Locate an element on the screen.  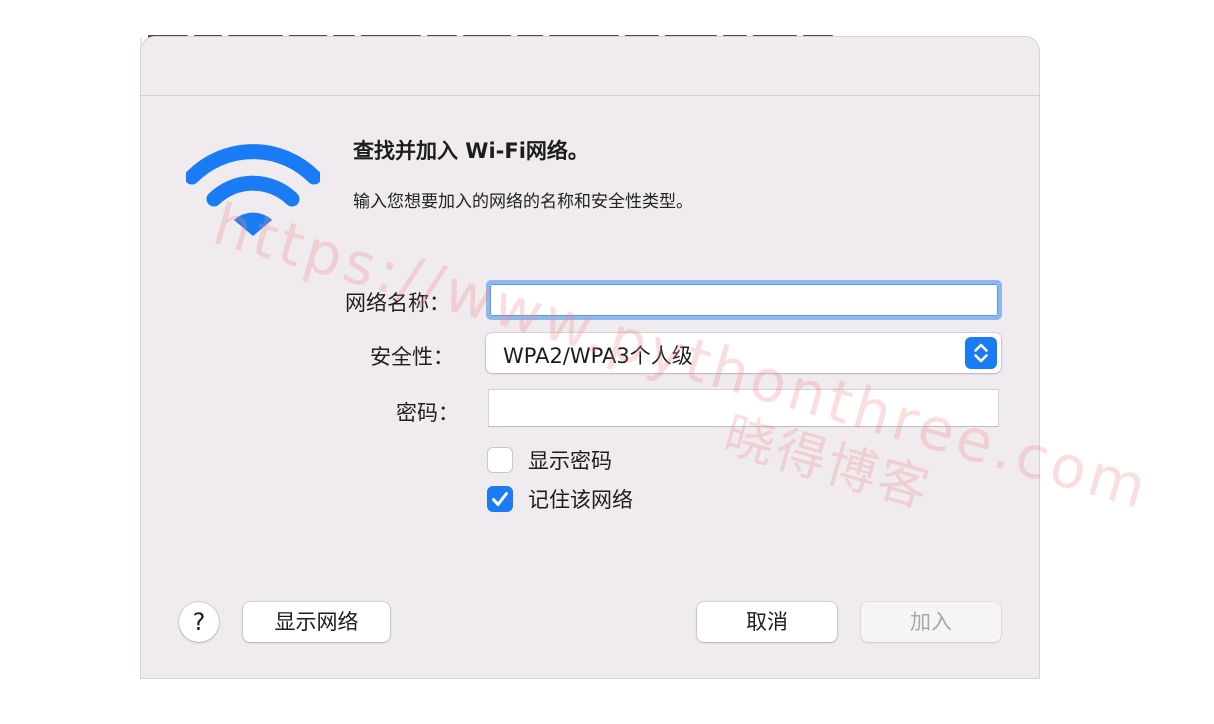
dialog-subheading: 输入您想要加入的网络的名称和安全性类型。 is located at coordinates (523, 202).